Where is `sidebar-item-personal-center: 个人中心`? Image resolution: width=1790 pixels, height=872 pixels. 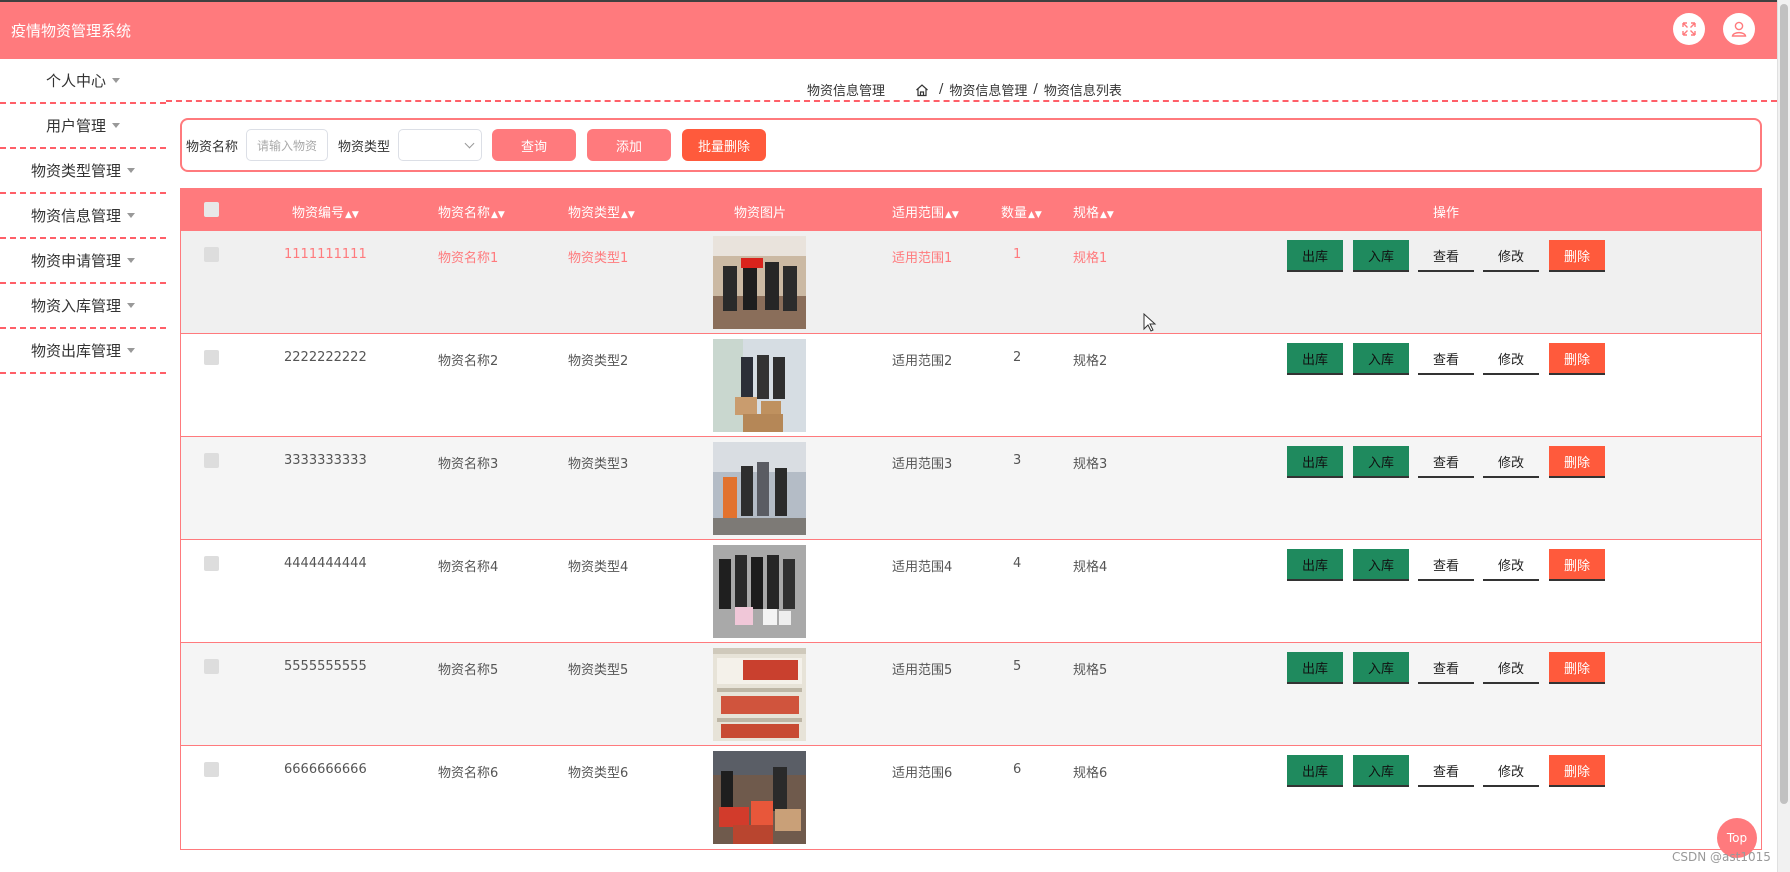
sidebar-item-personal-center: 个人中心 is located at coordinates (83, 81).